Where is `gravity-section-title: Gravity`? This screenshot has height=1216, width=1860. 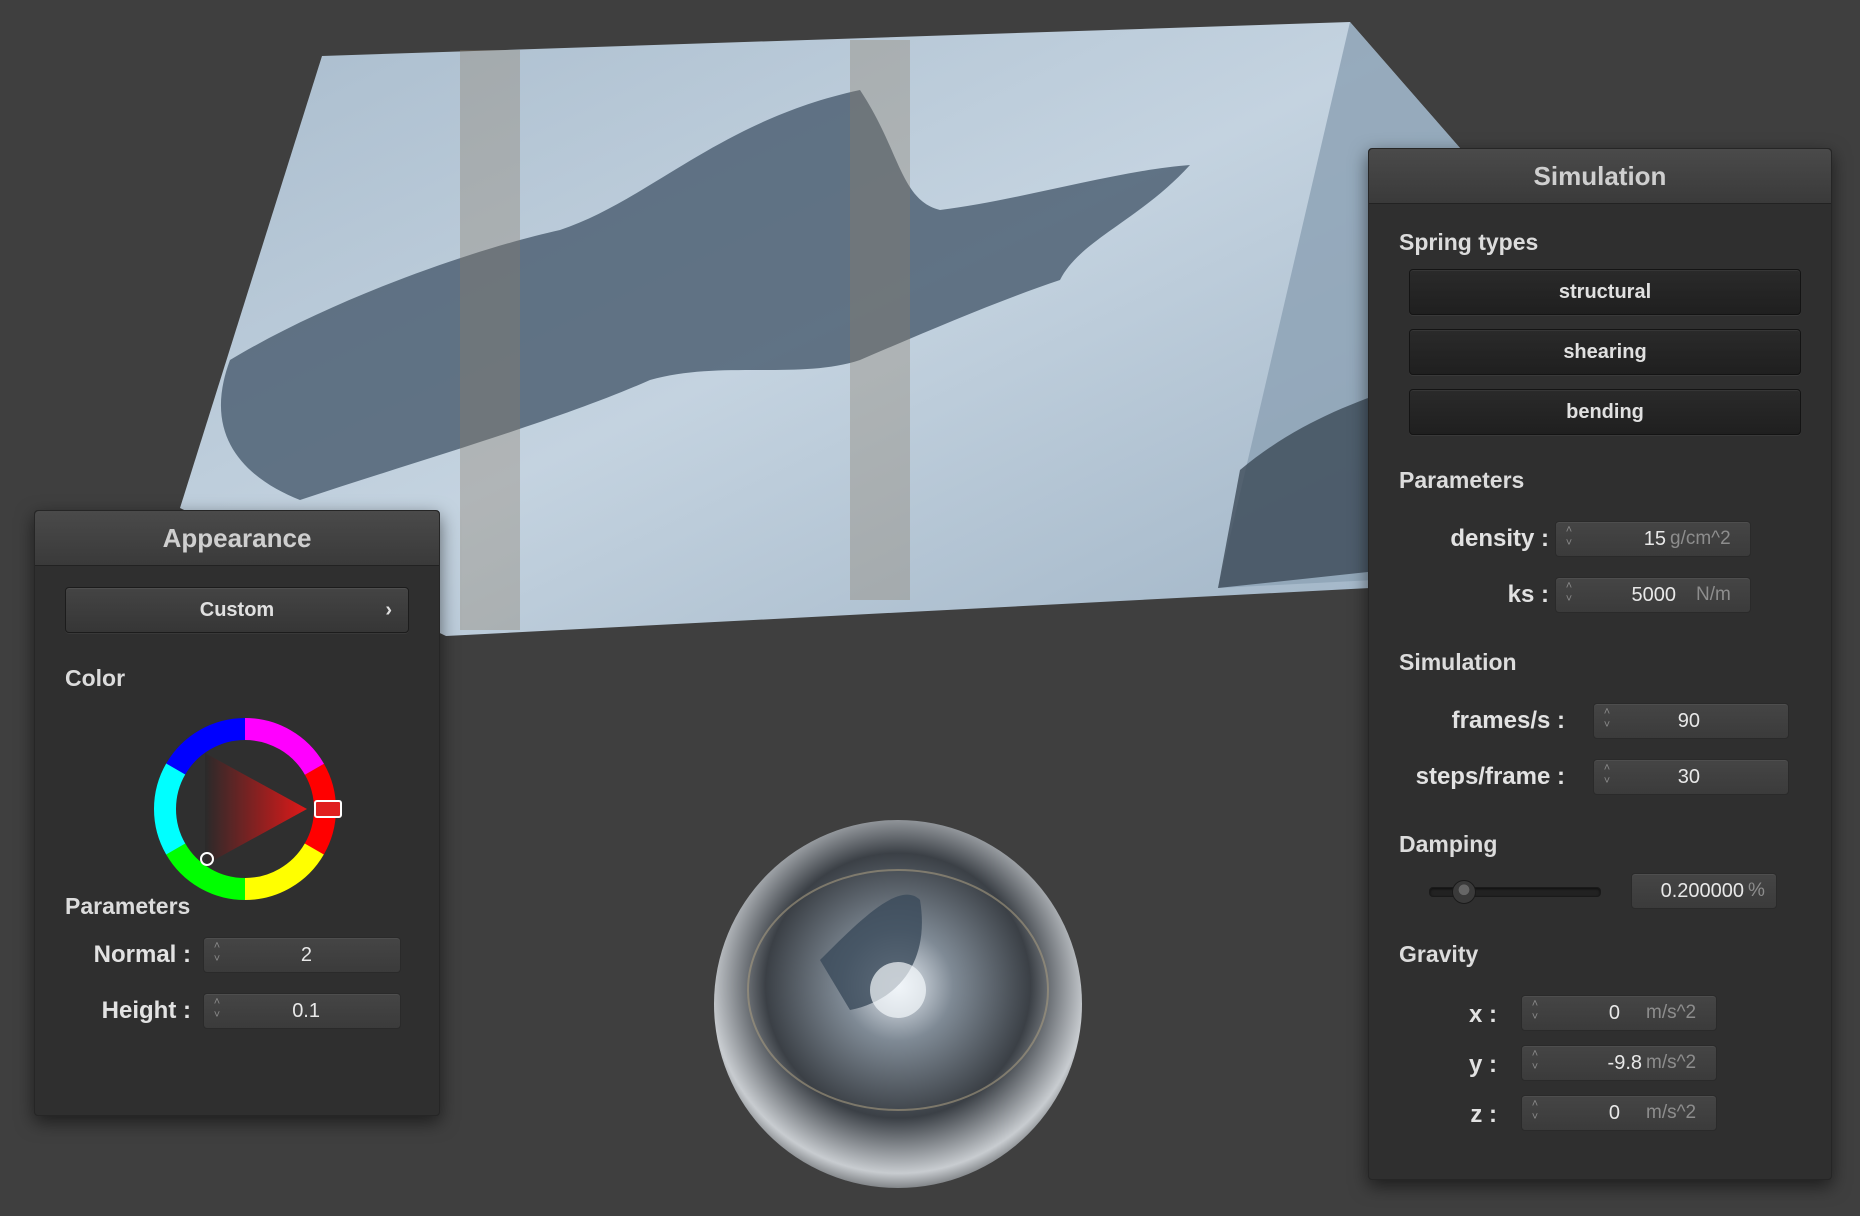
gravity-section-title: Gravity is located at coordinates (1439, 954).